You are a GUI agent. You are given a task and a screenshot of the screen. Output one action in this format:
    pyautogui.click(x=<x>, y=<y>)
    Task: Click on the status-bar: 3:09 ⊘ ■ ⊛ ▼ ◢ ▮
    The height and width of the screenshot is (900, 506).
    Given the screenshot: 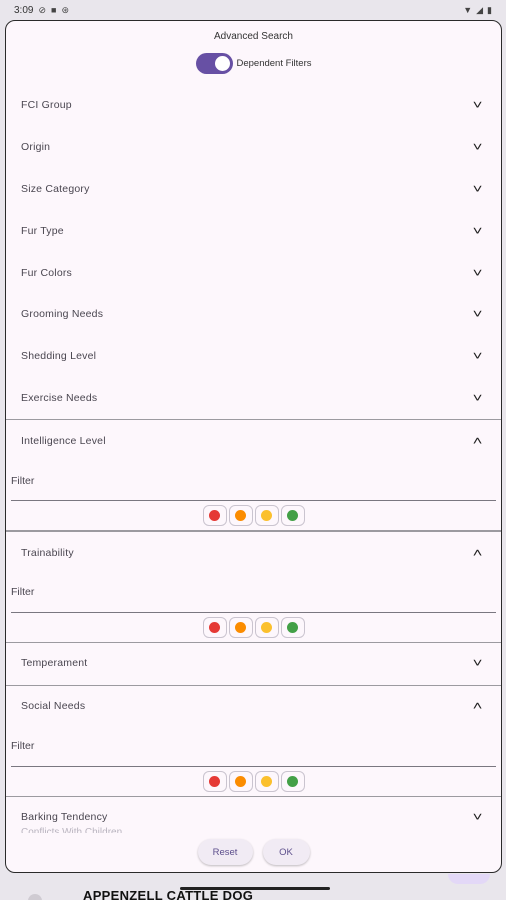 What is the action you would take?
    pyautogui.click(x=253, y=10)
    